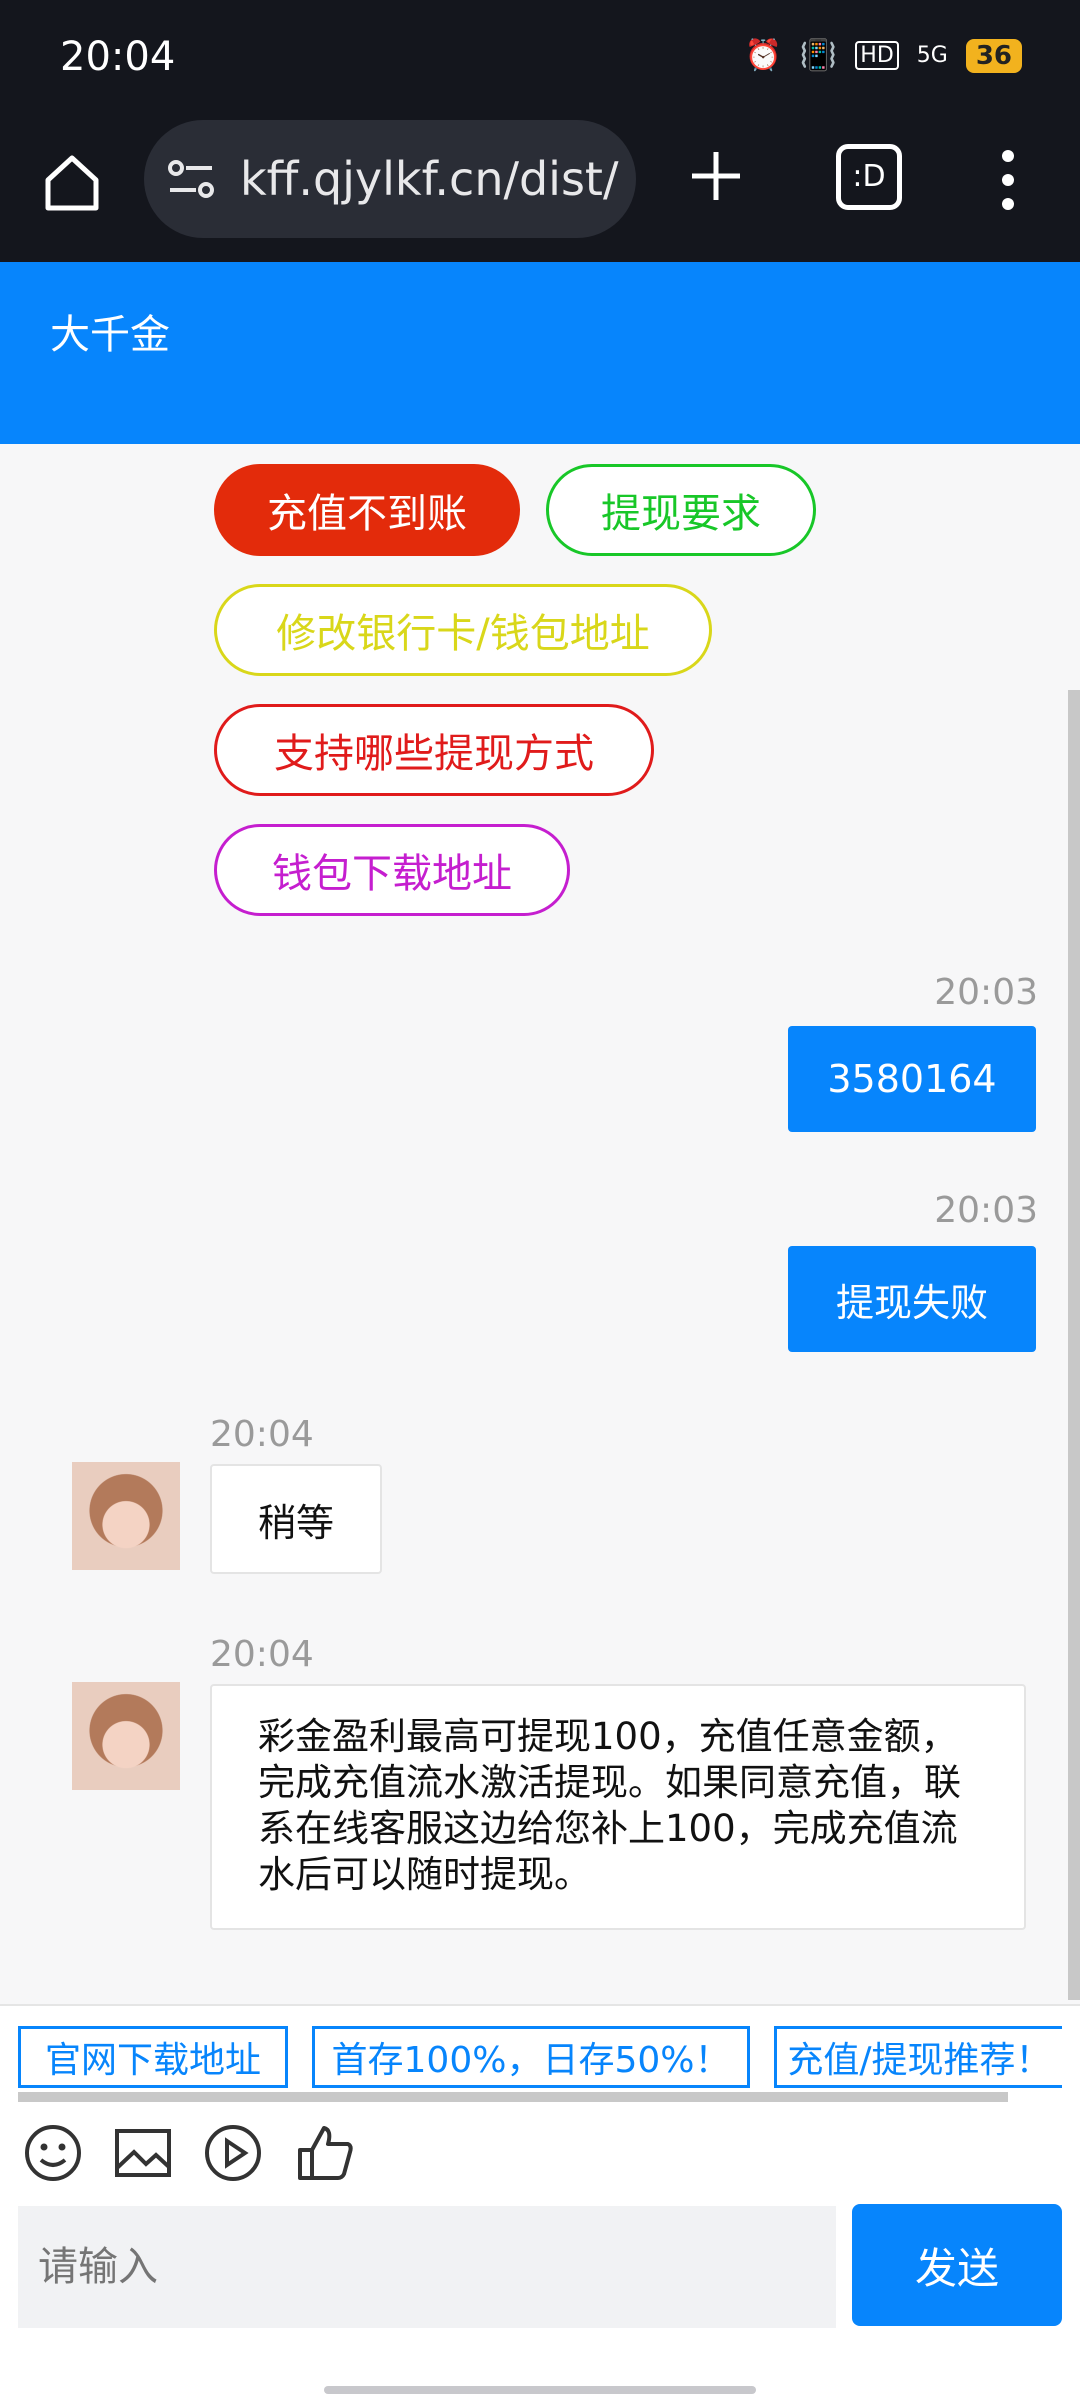 This screenshot has height=2400, width=1080. What do you see at coordinates (540, 353) in the screenshot?
I see `chat-header: 大千金` at bounding box center [540, 353].